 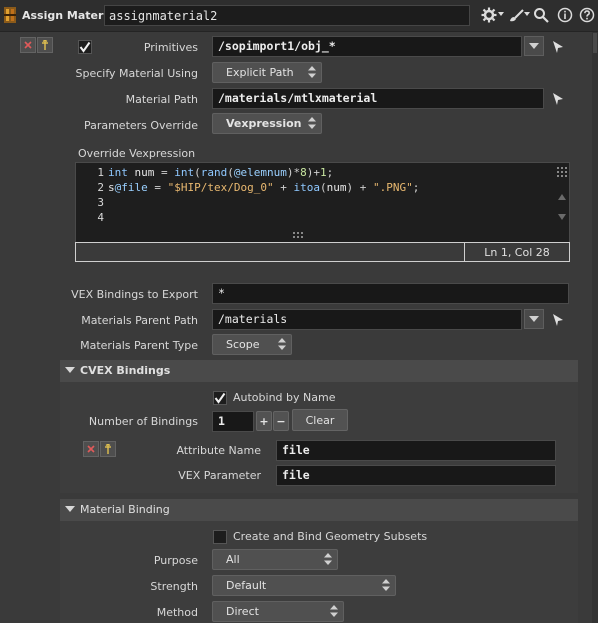 What do you see at coordinates (595, 327) in the screenshot?
I see `scrollbar-track` at bounding box center [595, 327].